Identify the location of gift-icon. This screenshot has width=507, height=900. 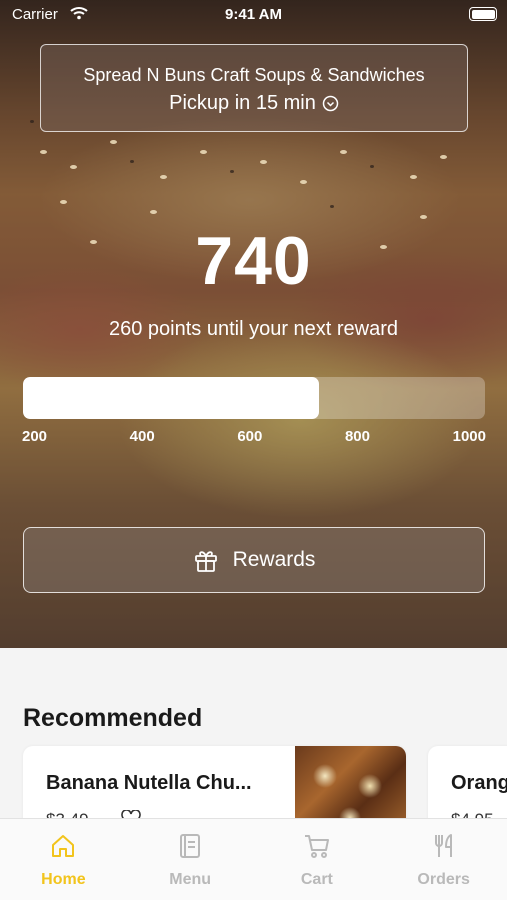
(205, 561).